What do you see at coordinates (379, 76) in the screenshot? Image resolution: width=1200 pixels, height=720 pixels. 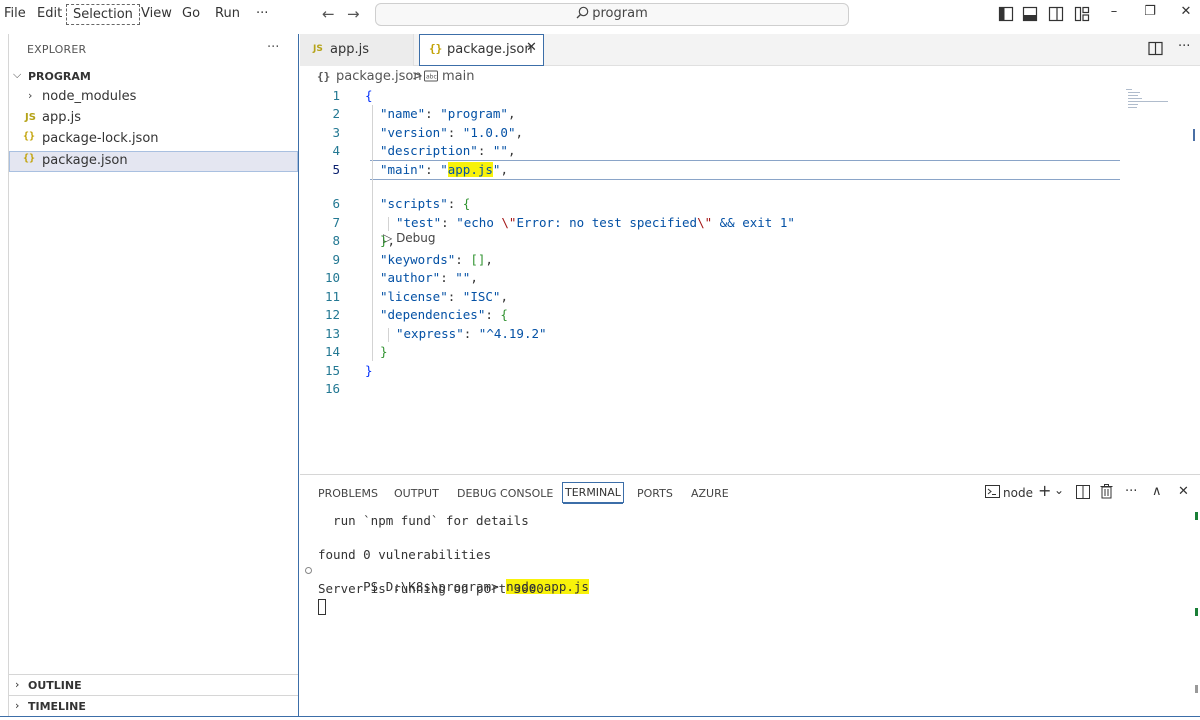 I see `breadcrumb-file: package.json` at bounding box center [379, 76].